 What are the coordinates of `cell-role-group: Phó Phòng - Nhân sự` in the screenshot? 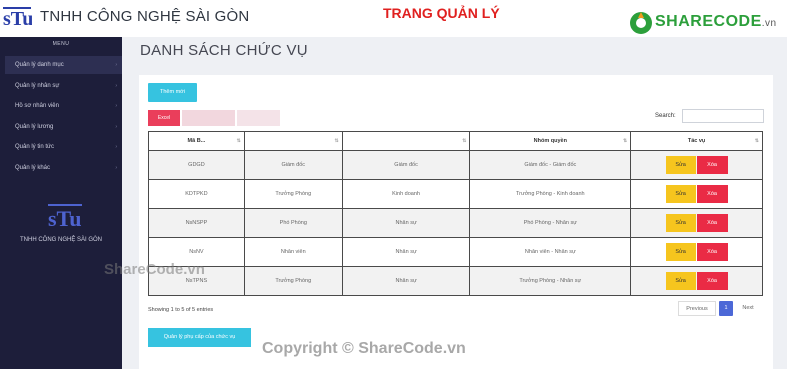 It's located at (550, 223).